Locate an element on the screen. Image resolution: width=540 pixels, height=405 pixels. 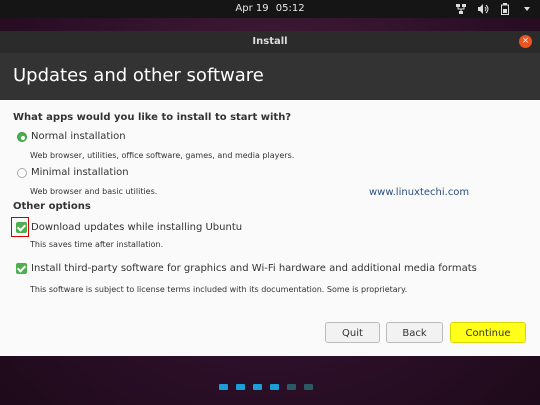
normal-installation-label: Normal installation is located at coordinates (78, 136).